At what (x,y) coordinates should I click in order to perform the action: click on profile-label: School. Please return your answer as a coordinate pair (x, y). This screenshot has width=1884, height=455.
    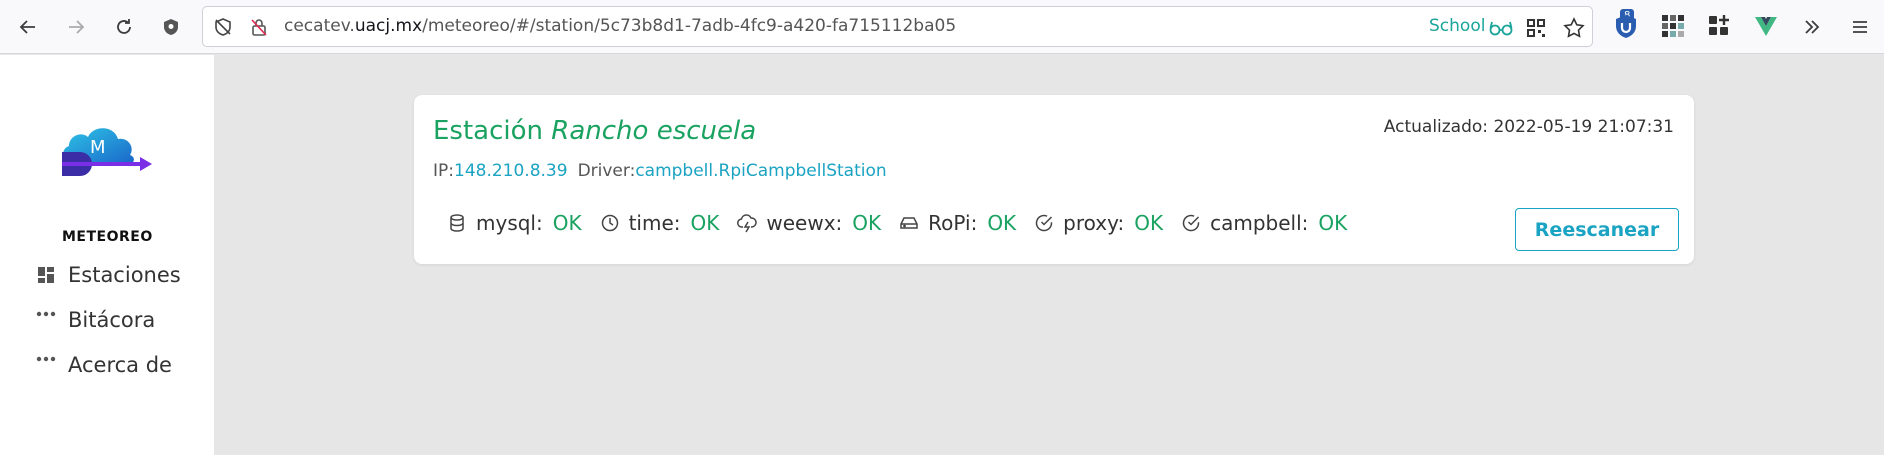
    Looking at the image, I should click on (1457, 26).